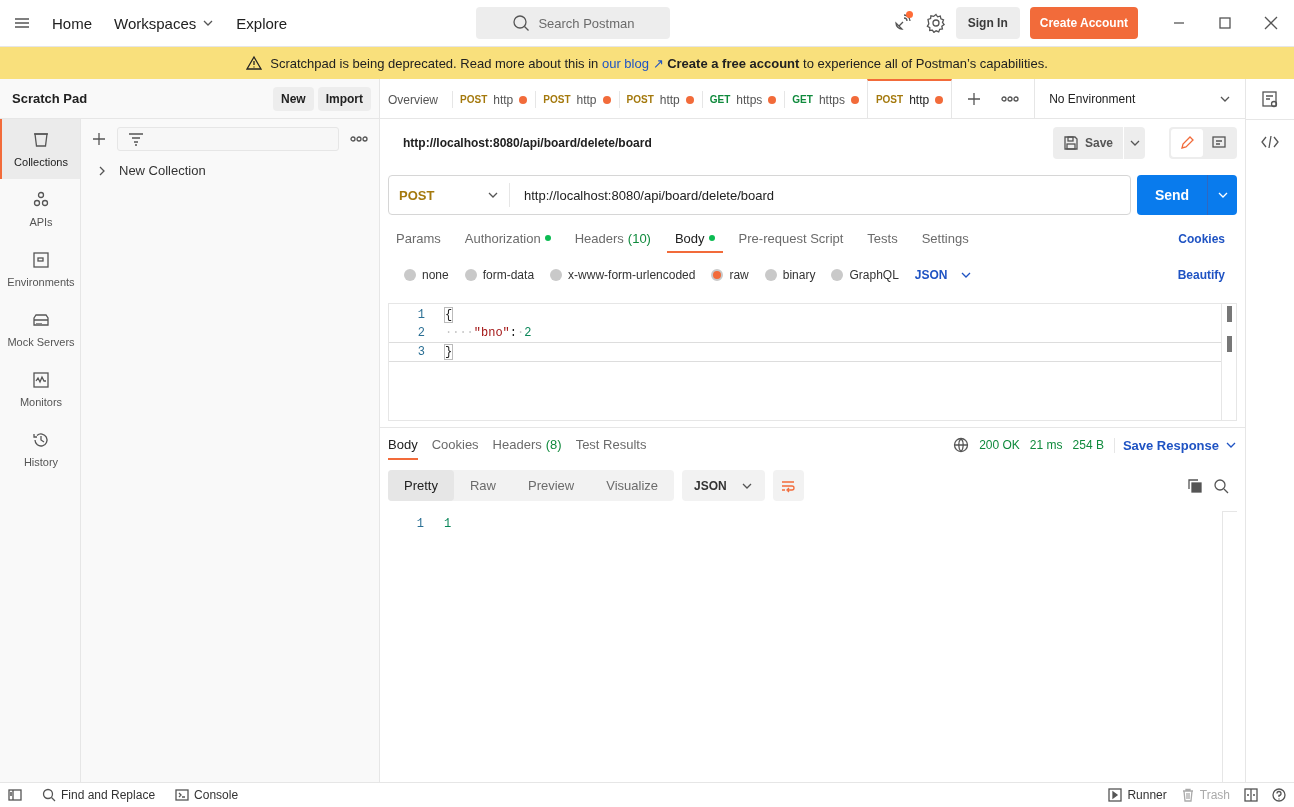 The width and height of the screenshot is (1294, 807). I want to click on collection-item: New Collection, so click(230, 170).